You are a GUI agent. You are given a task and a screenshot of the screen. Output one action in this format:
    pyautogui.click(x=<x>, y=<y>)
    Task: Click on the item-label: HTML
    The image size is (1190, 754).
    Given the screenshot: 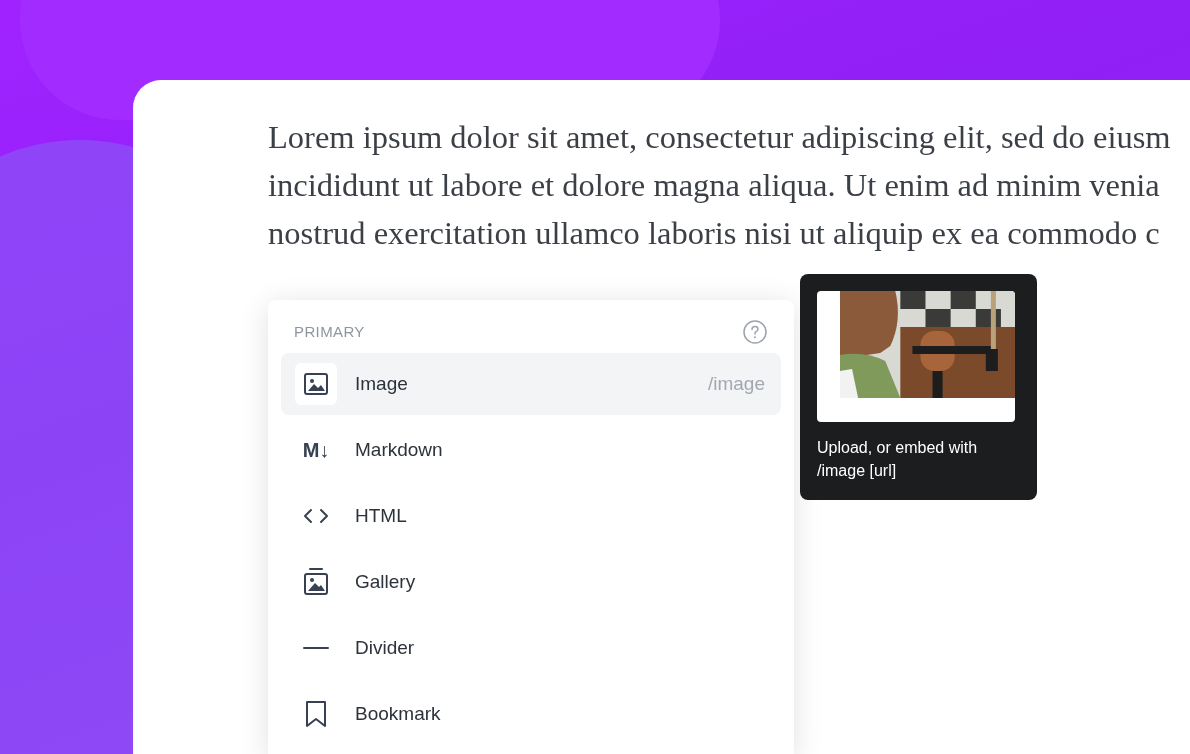 What is the action you would take?
    pyautogui.click(x=381, y=515)
    